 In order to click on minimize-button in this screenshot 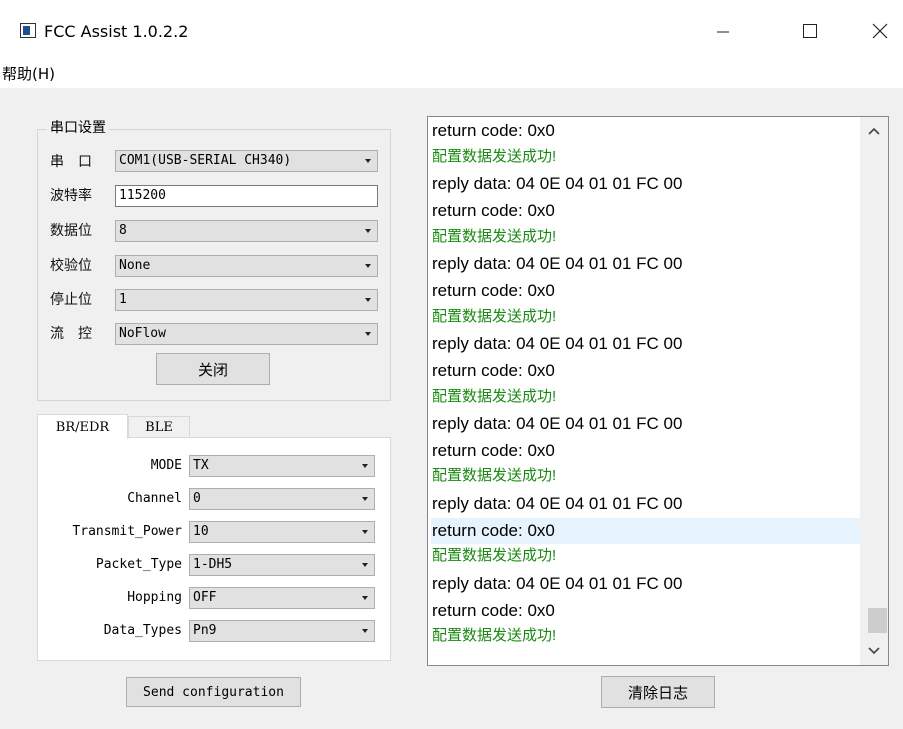, I will do `click(723, 31)`.